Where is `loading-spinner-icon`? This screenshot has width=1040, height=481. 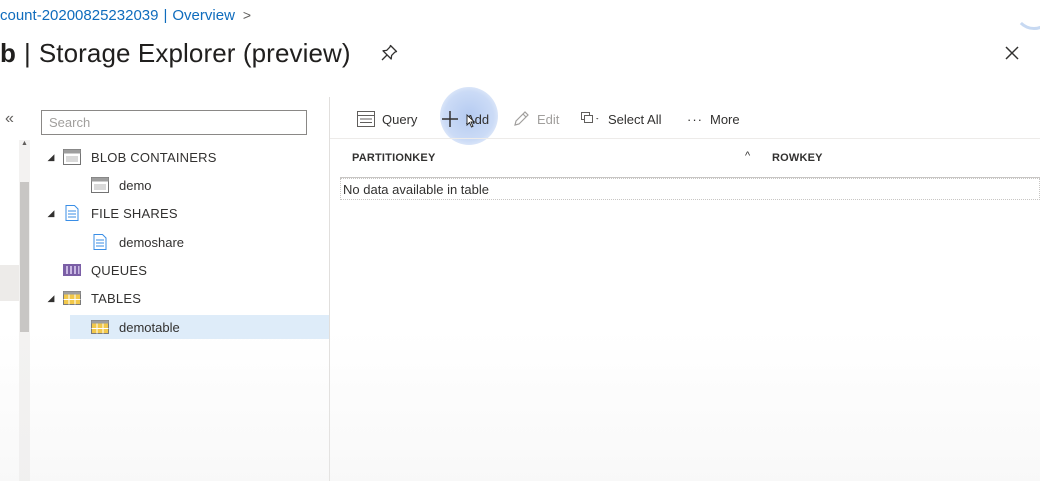
loading-spinner-icon is located at coordinates (1027, 15).